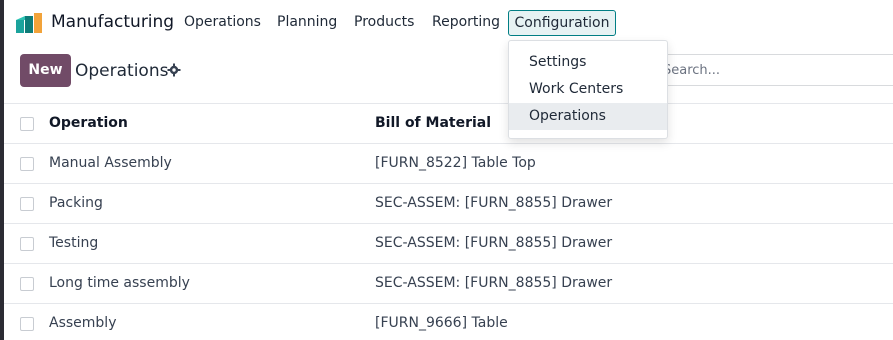 This screenshot has width=893, height=340. I want to click on dropdown-item-operations: Operations, so click(588, 116).